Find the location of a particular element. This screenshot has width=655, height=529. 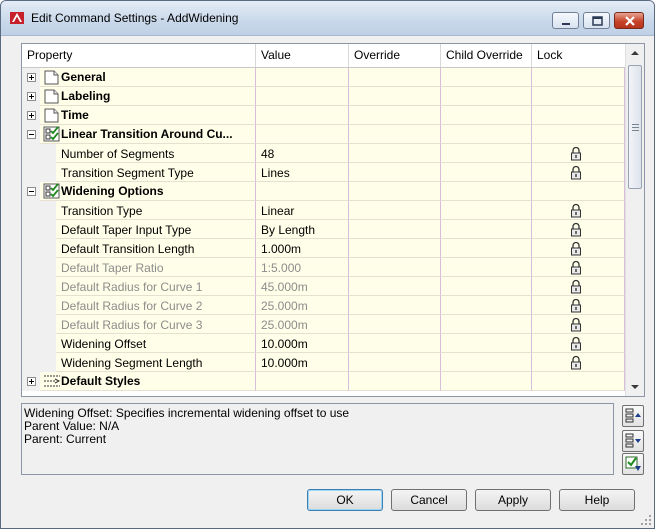

scroll-down-arrow-icon is located at coordinates (635, 387).